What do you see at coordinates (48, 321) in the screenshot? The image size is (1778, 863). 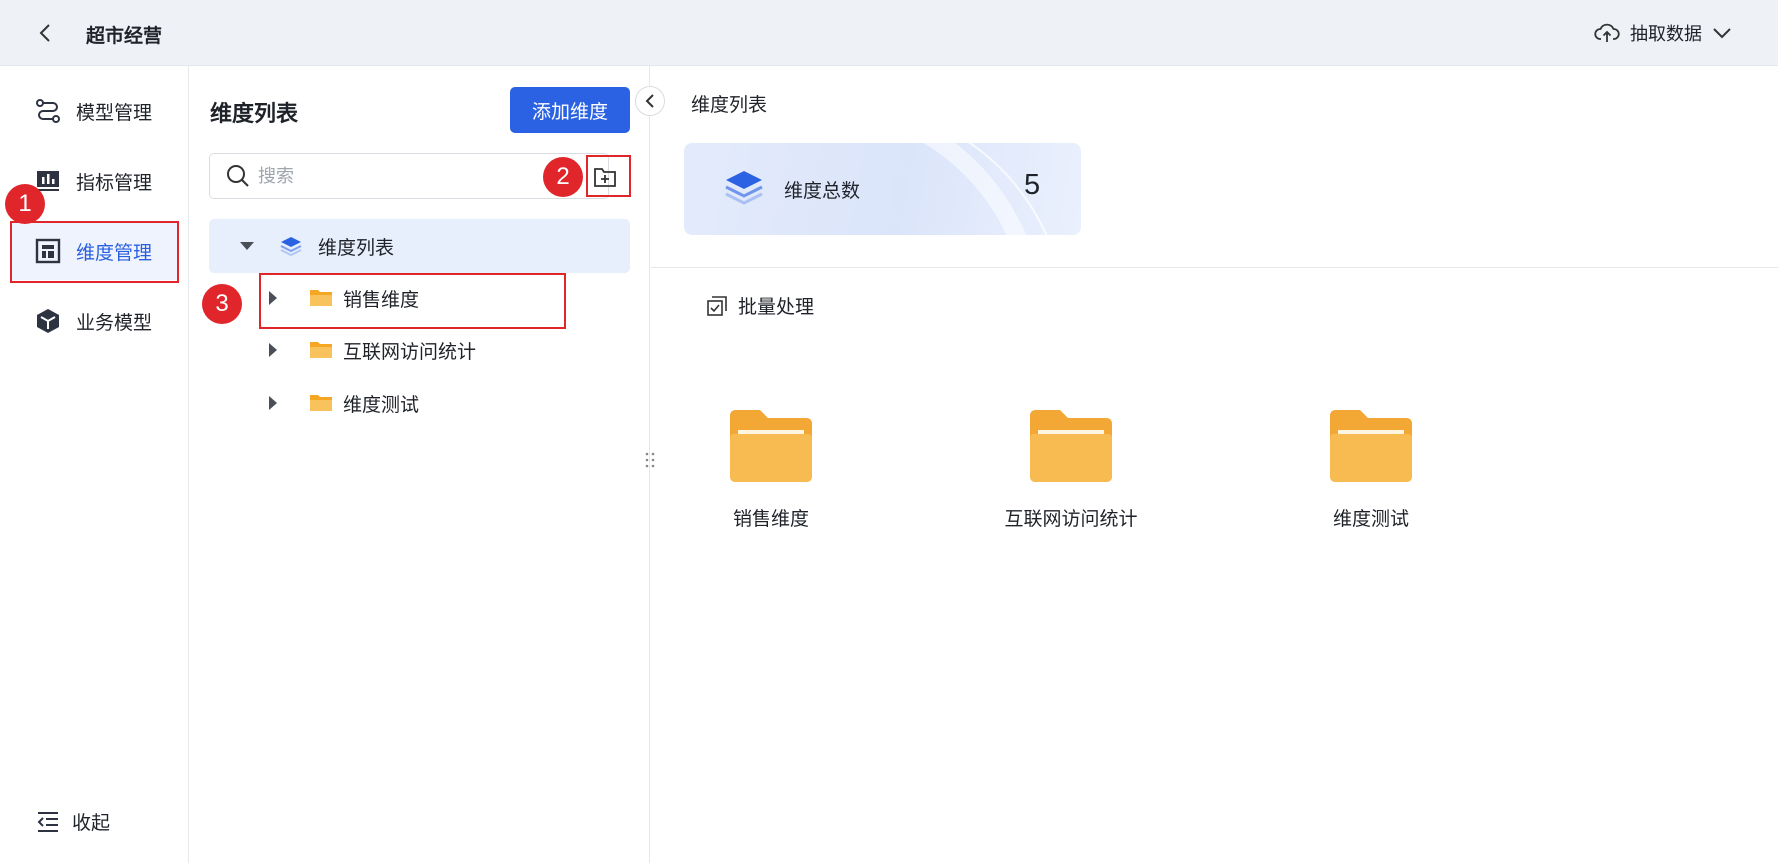 I see `cube-icon` at bounding box center [48, 321].